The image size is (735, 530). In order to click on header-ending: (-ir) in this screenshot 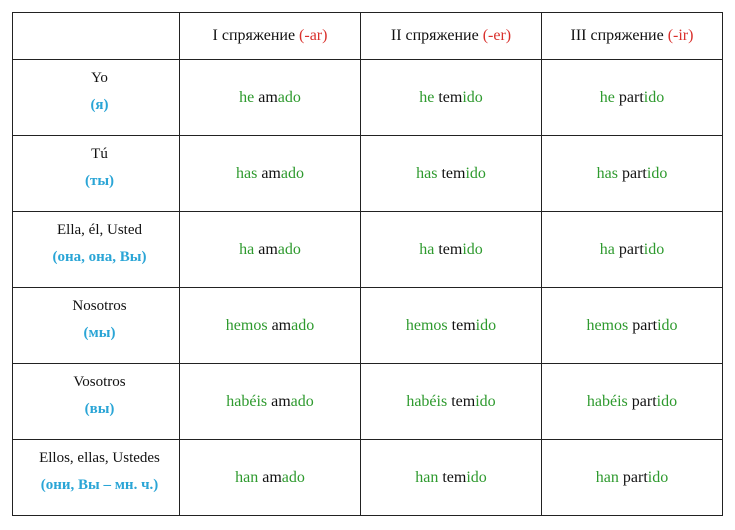, I will do `click(680, 35)`.